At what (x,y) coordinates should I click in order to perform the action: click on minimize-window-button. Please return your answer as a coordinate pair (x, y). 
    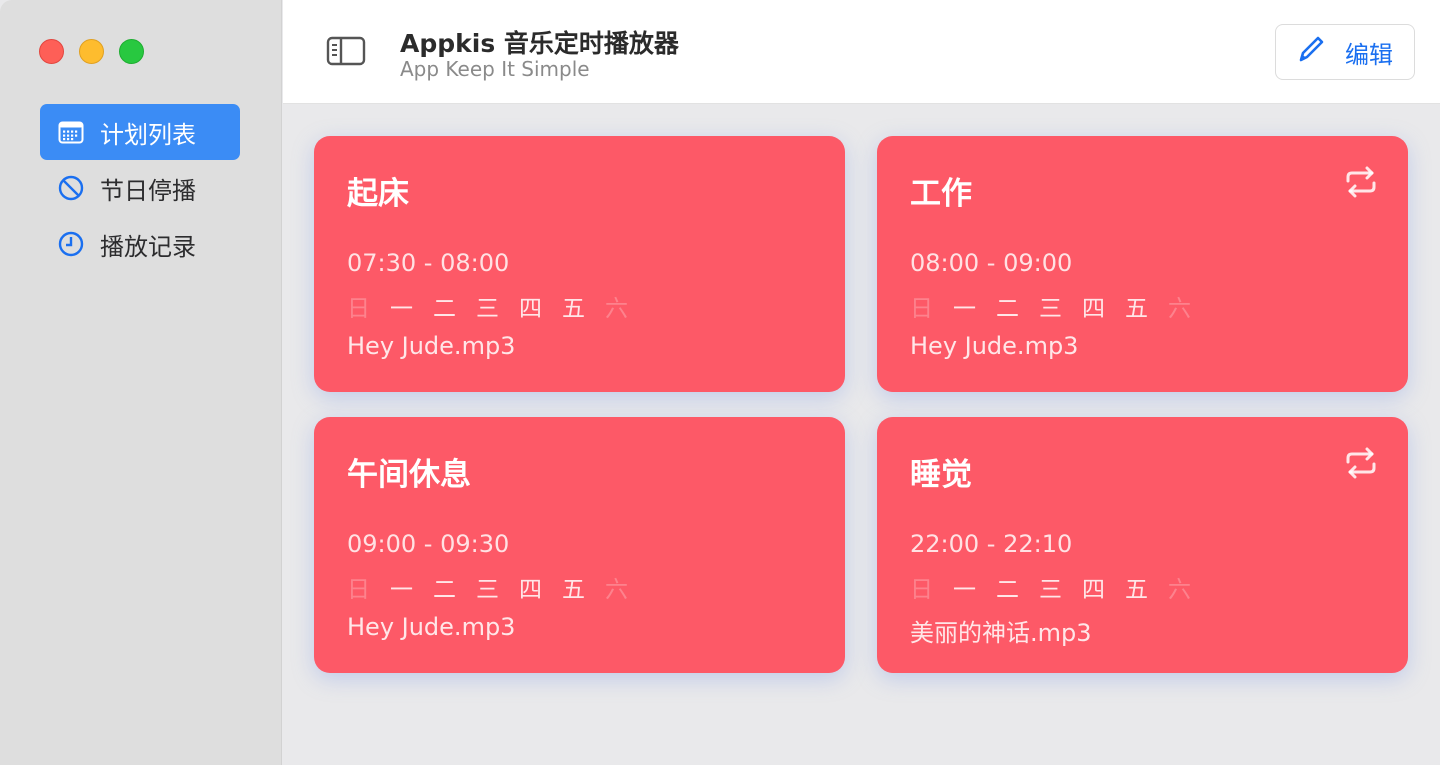
    Looking at the image, I should click on (91, 51).